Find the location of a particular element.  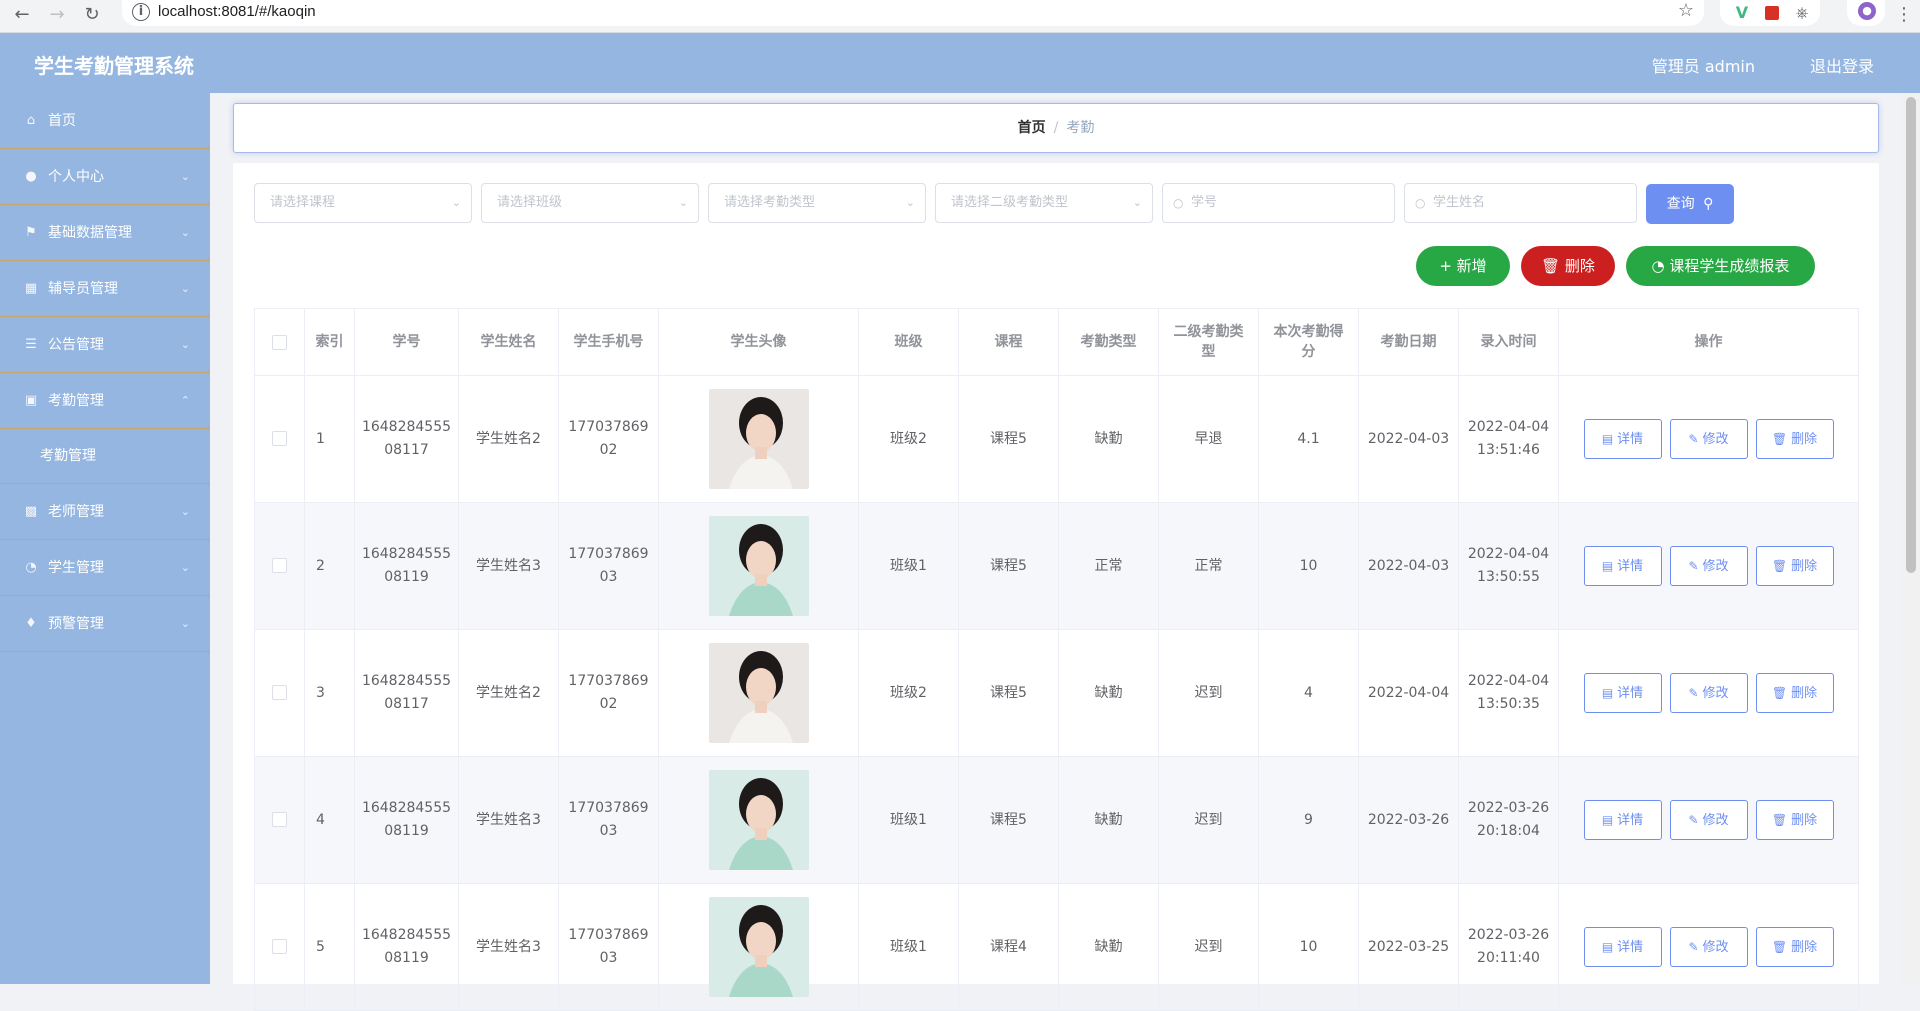

site-info-icon: i is located at coordinates (141, 12).